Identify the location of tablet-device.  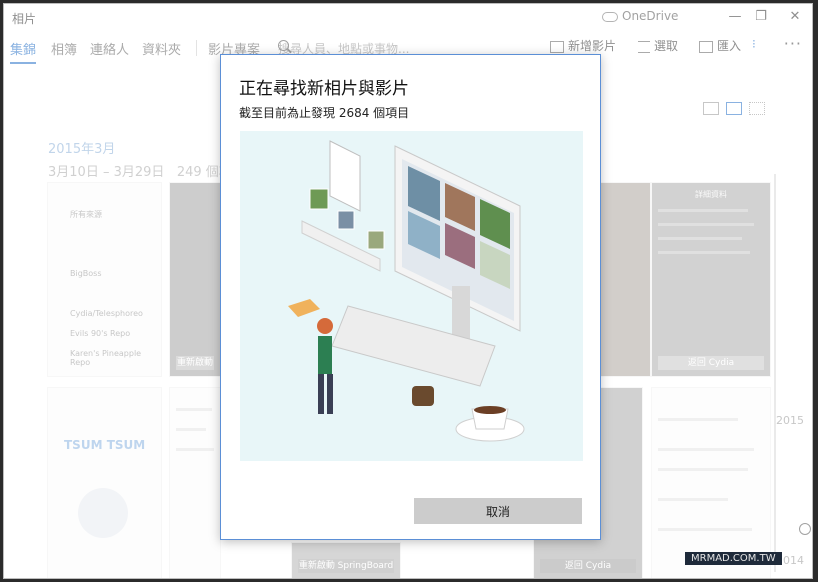
(345, 176).